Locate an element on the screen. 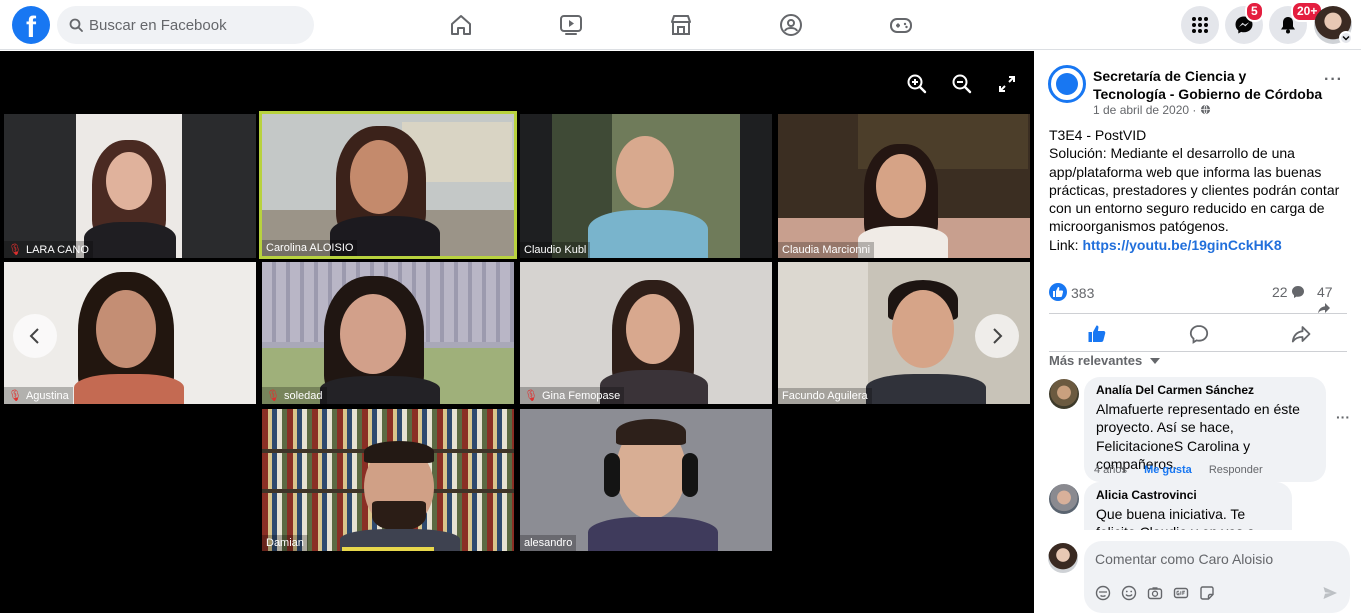 The width and height of the screenshot is (1361, 613). avatar-sticker-icon is located at coordinates (1103, 593).